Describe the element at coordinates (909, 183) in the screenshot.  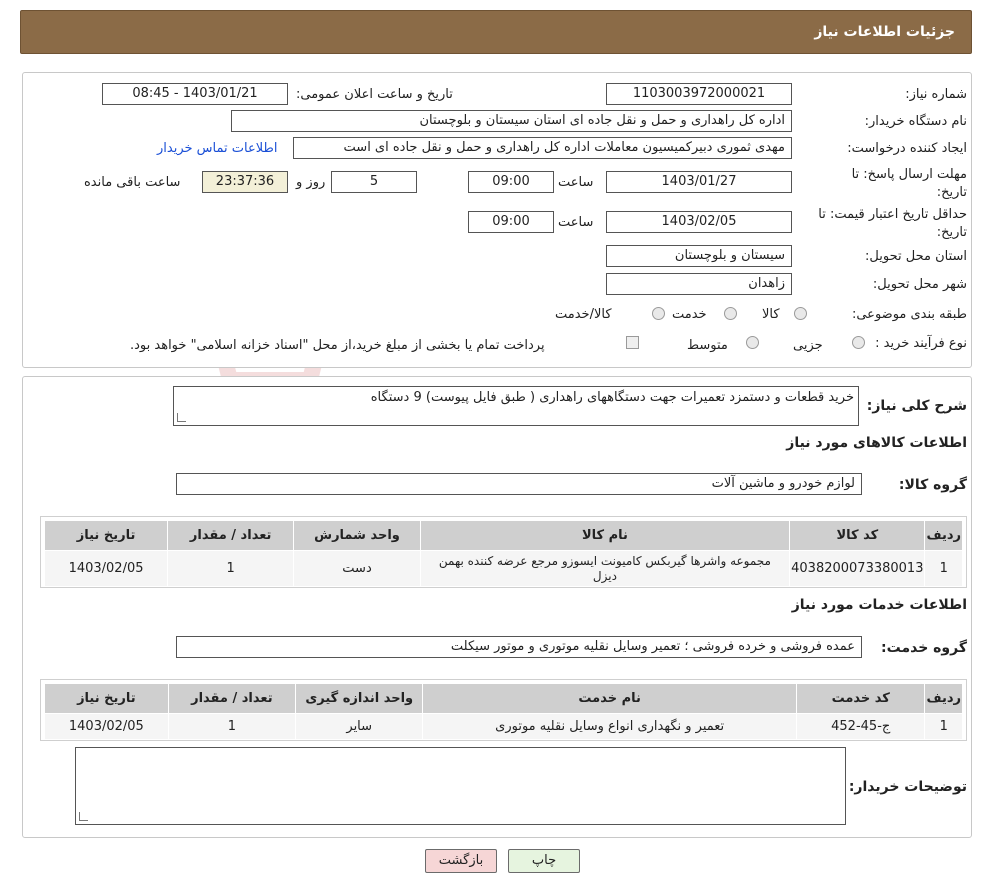
I see `reply-deadline-label: مهلت ارسال پاسخ: تا تاریخ:` at that location.